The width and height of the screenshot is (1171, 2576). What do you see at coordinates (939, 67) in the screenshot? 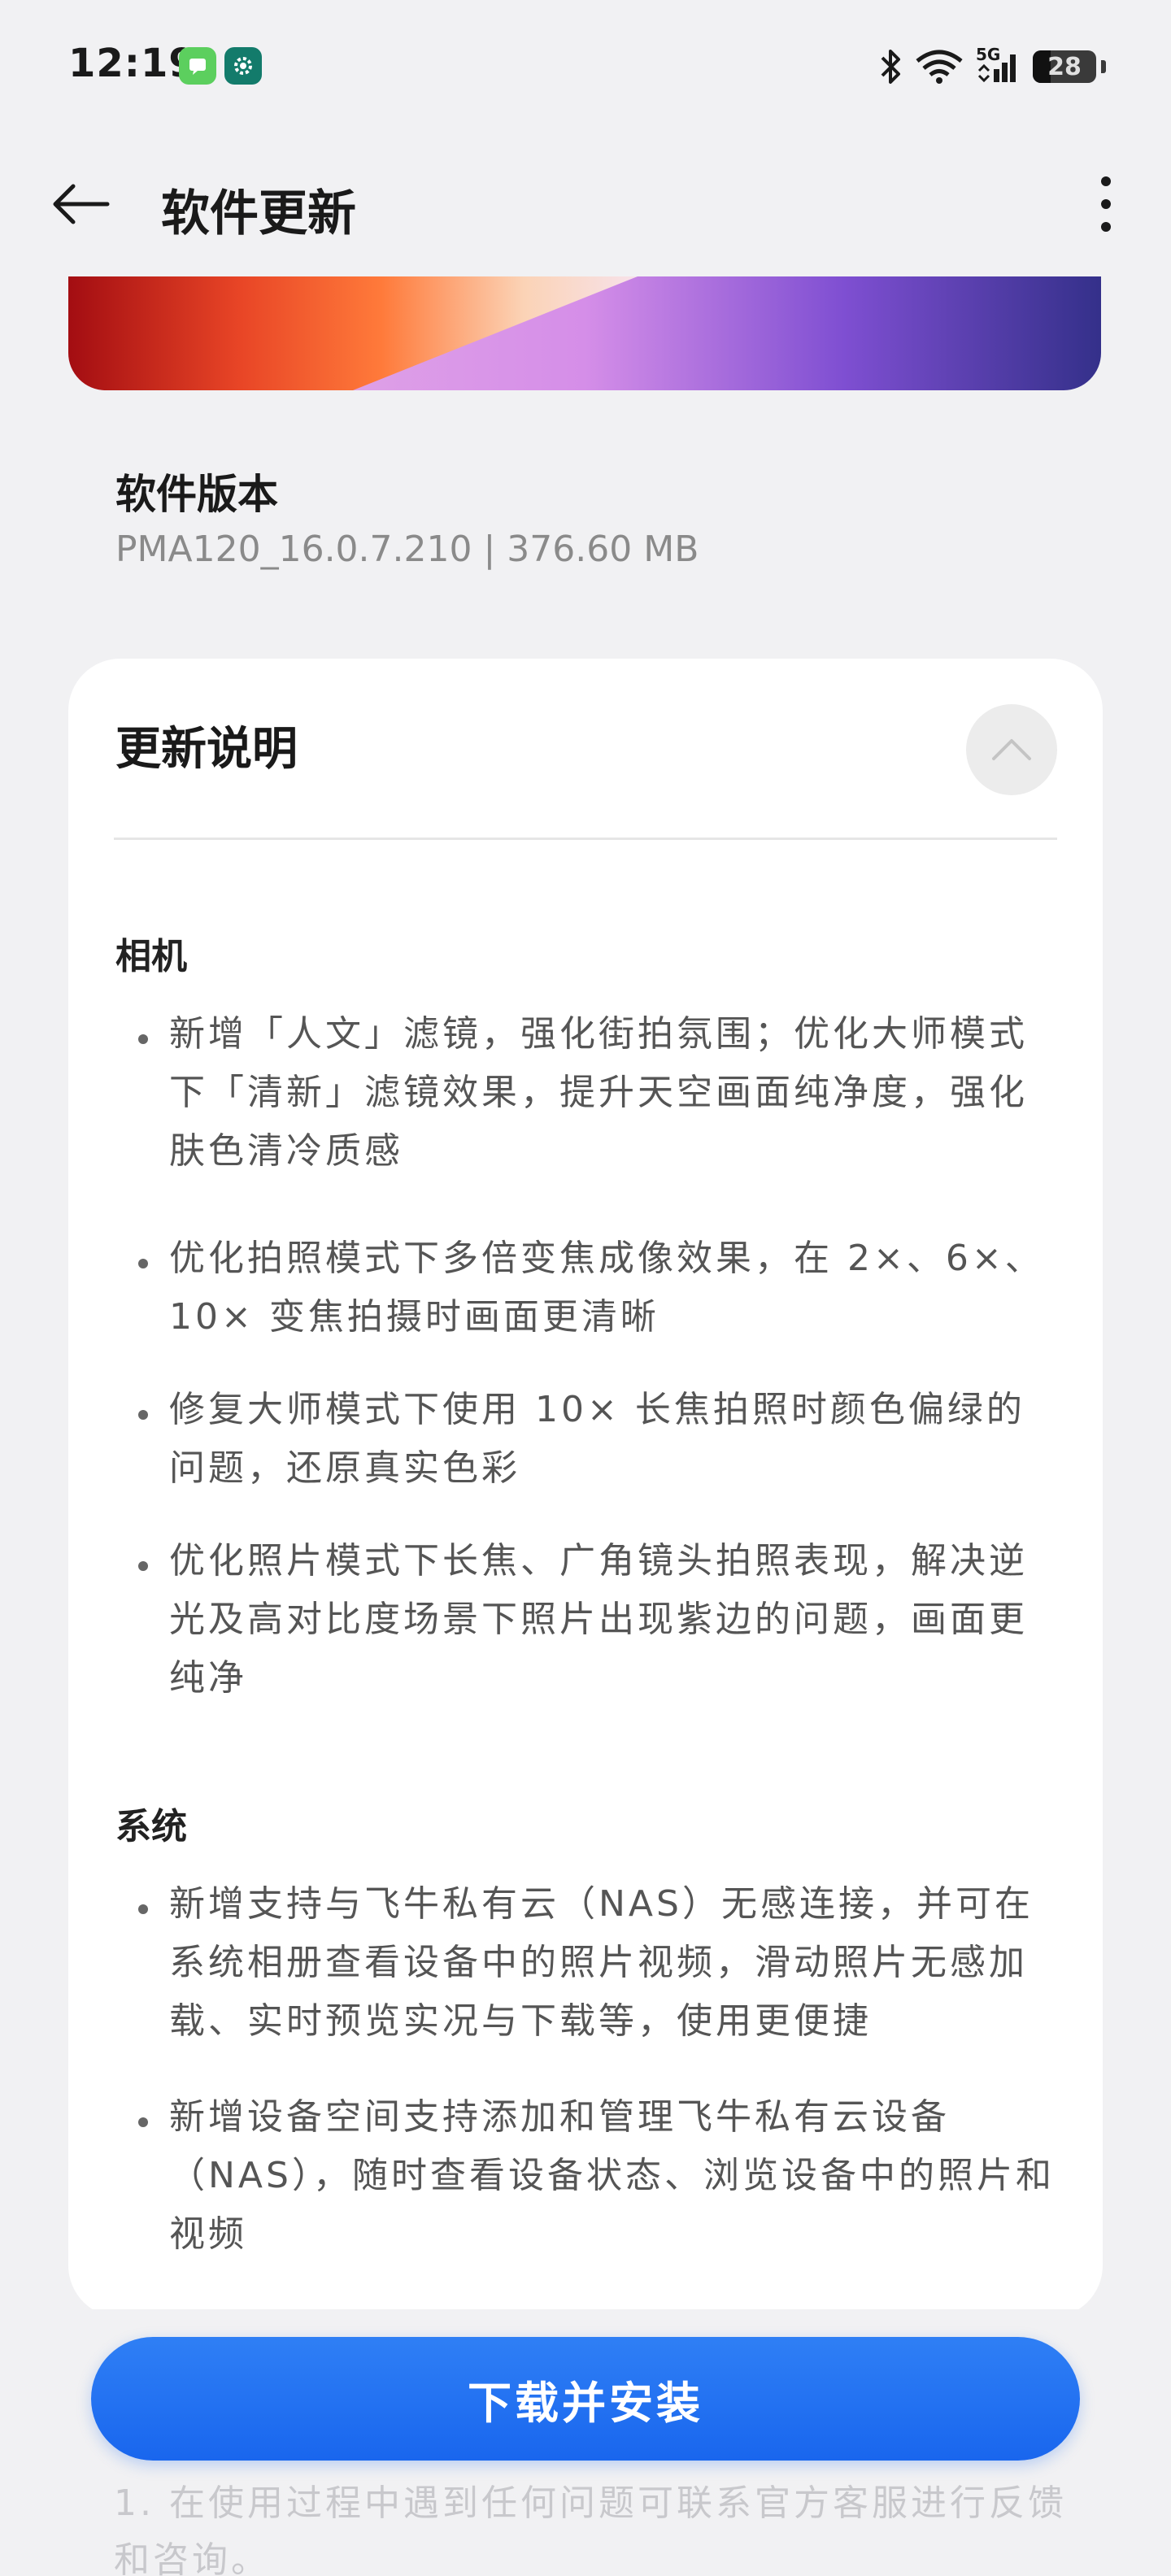
I see `wifi-icon` at bounding box center [939, 67].